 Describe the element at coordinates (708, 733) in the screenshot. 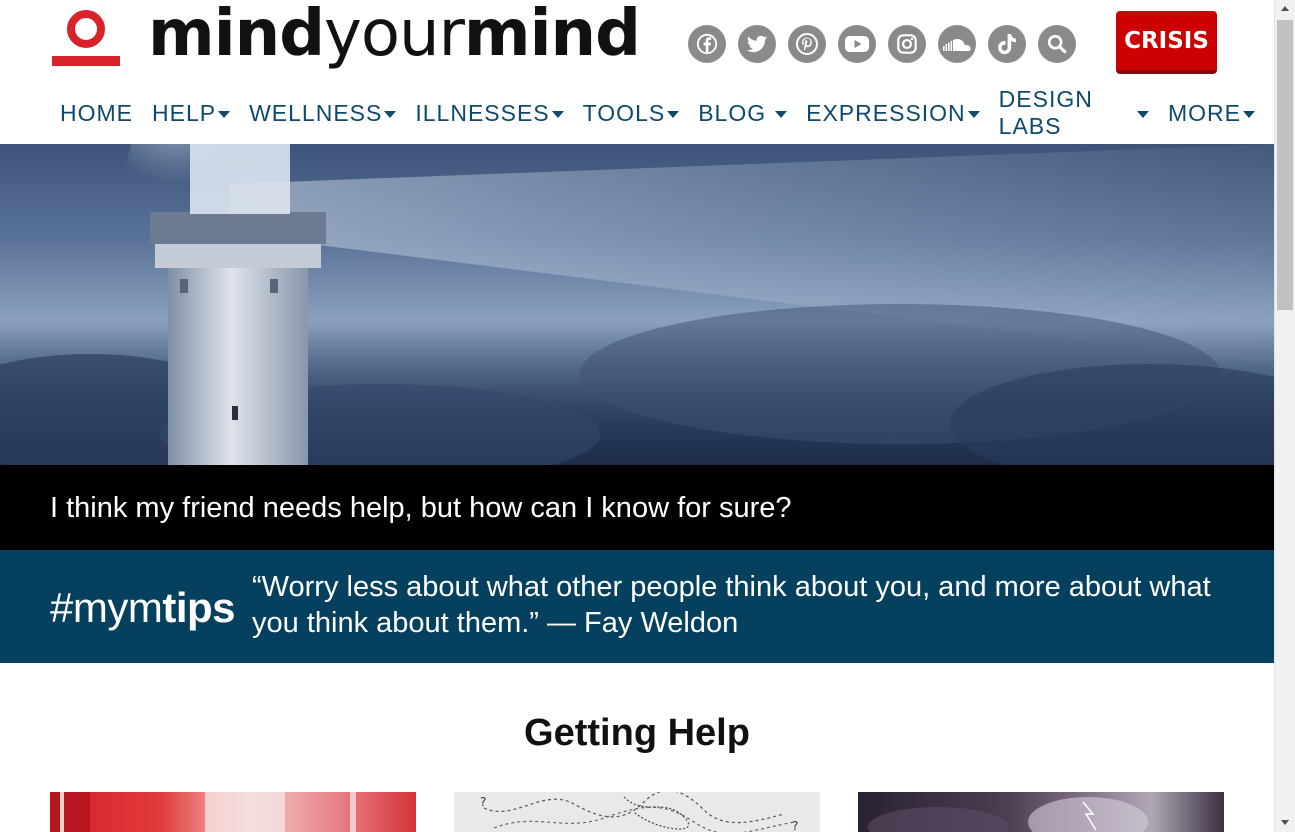

I see `section-title-bold: Help` at that location.